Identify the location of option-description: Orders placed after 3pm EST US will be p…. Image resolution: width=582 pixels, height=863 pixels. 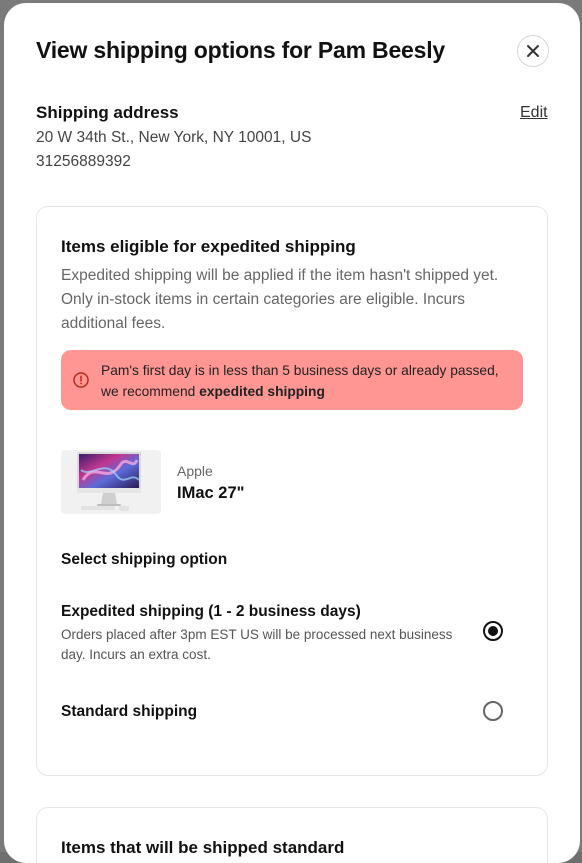
(257, 644).